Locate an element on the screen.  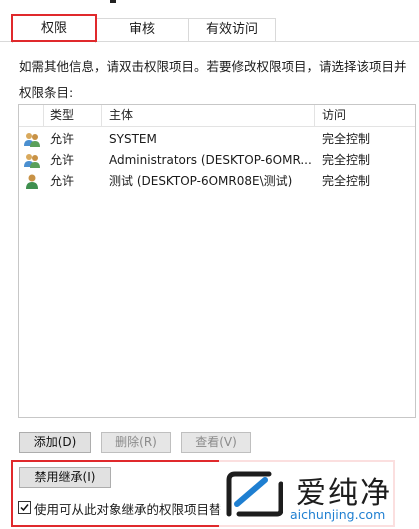
tab-auditing: 审核 is located at coordinates (142, 29).